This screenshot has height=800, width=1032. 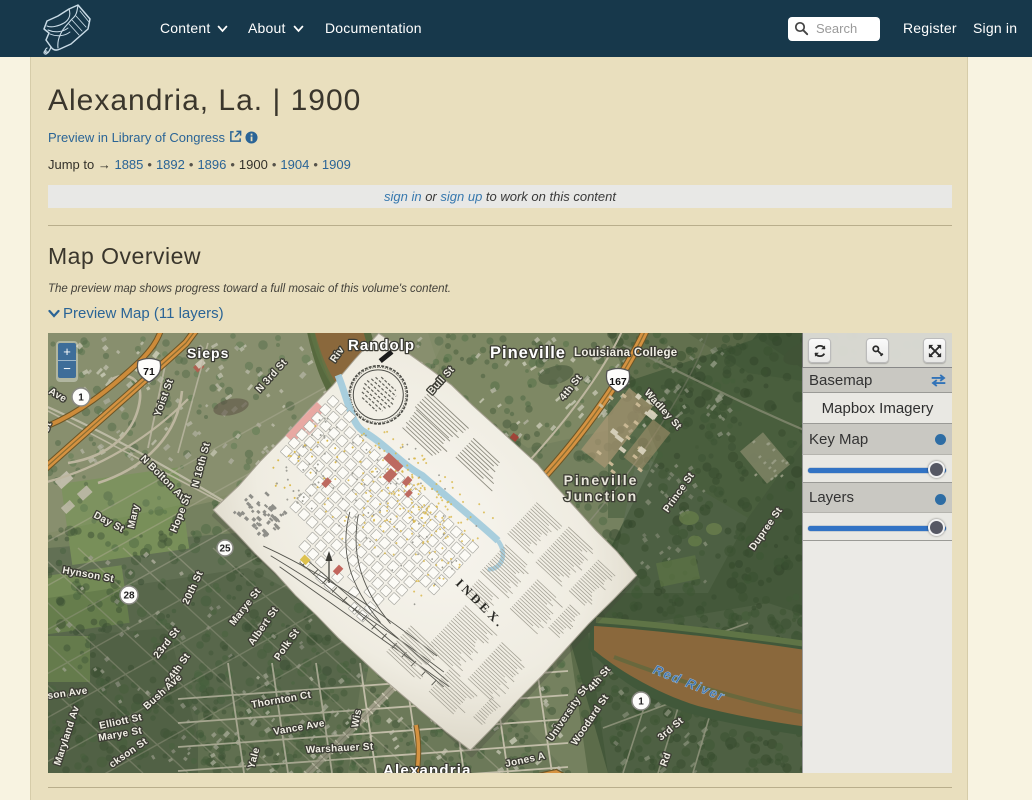 I want to click on svg-text: Junction, so click(x=601, y=496).